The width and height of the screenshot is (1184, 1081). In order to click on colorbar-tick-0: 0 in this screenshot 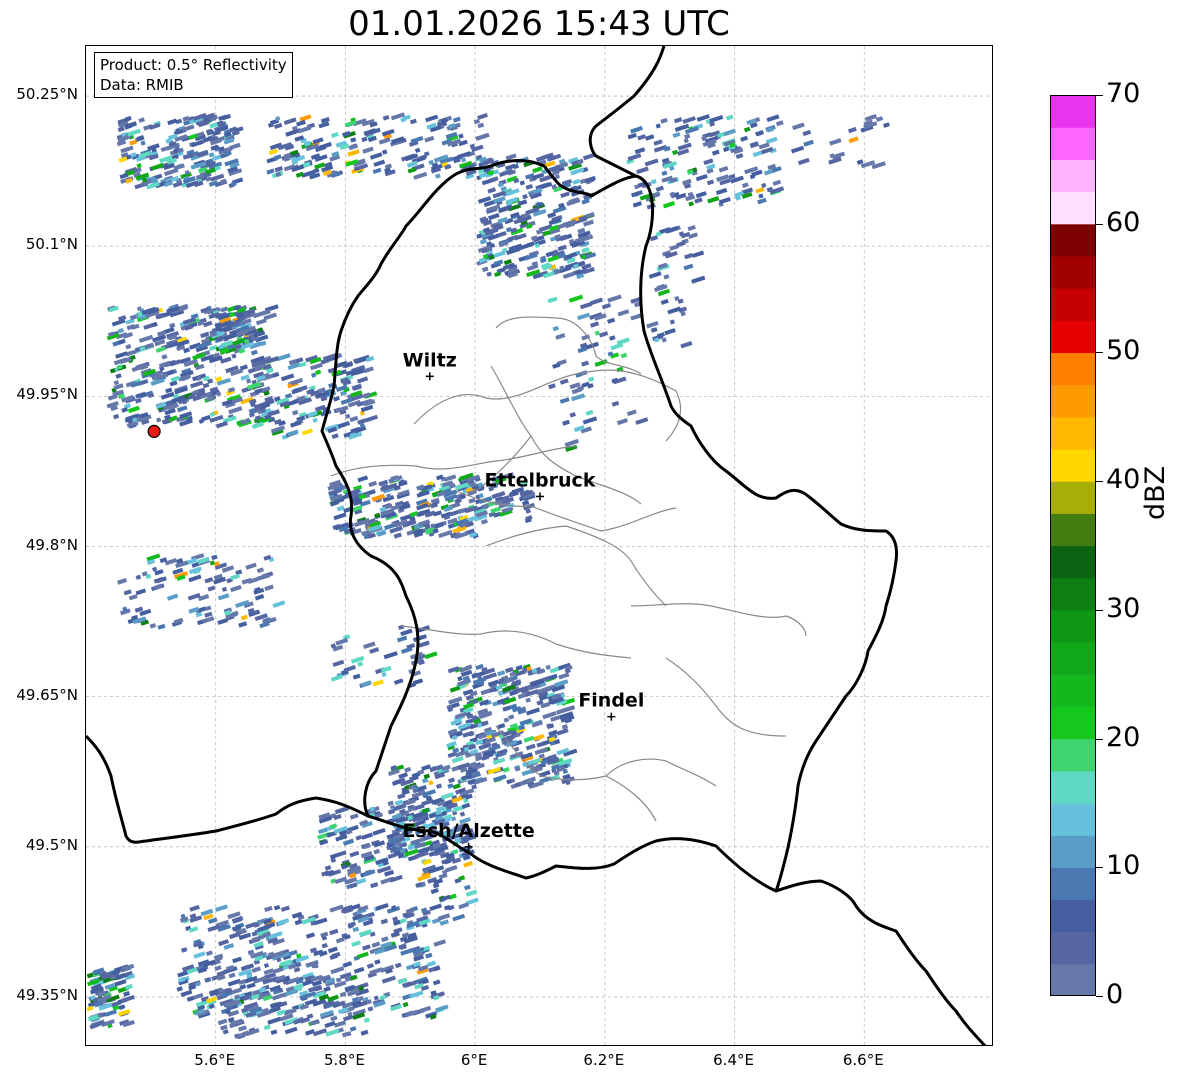, I will do `click(1115, 994)`.